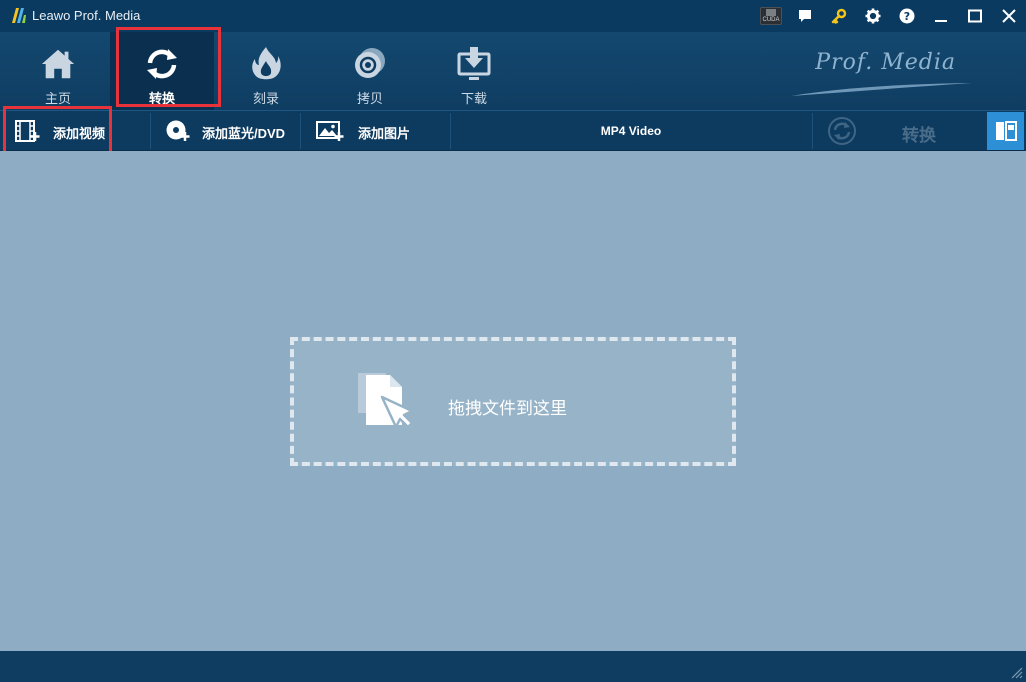 Image resolution: width=1026 pixels, height=682 pixels. What do you see at coordinates (330, 131) in the screenshot?
I see `image-add-icon` at bounding box center [330, 131].